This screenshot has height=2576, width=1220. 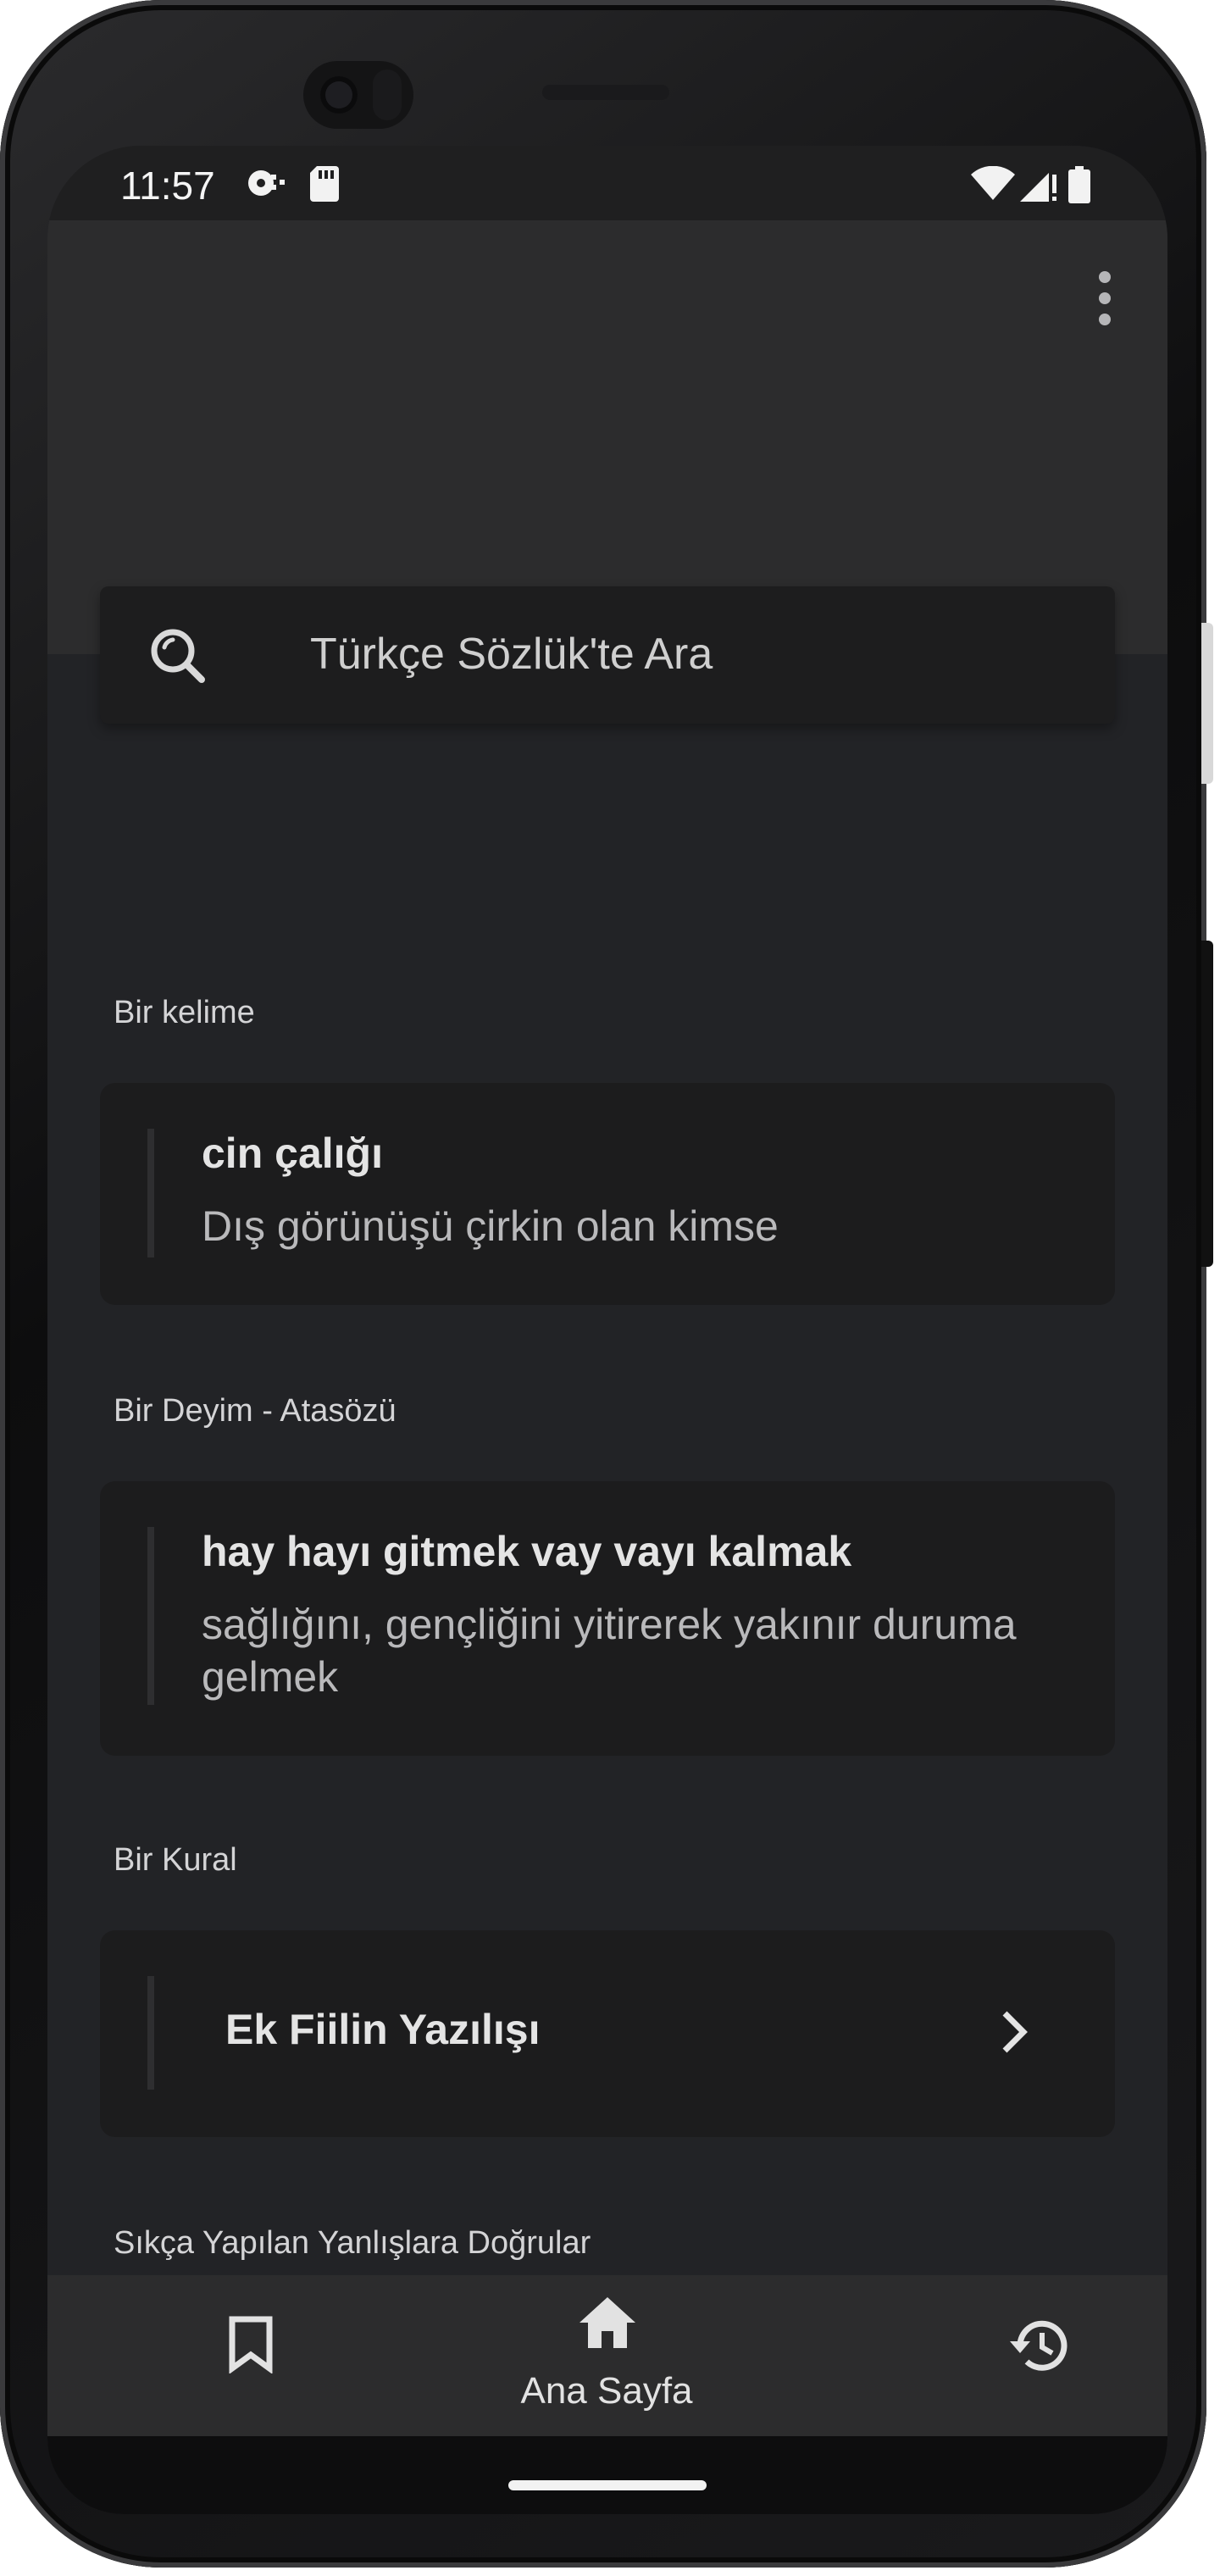 What do you see at coordinates (605, 92) in the screenshot?
I see `earpiece-speaker` at bounding box center [605, 92].